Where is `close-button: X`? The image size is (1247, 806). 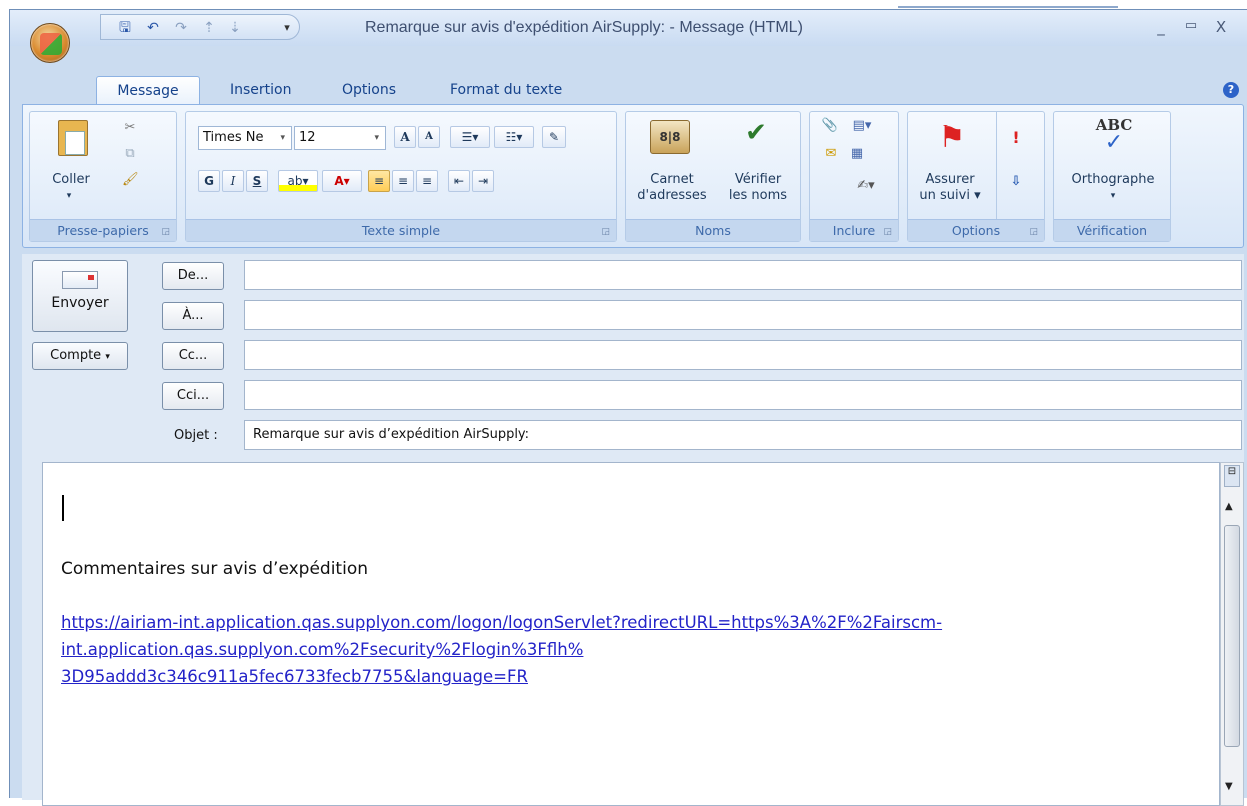
close-button: X is located at coordinates (1221, 28).